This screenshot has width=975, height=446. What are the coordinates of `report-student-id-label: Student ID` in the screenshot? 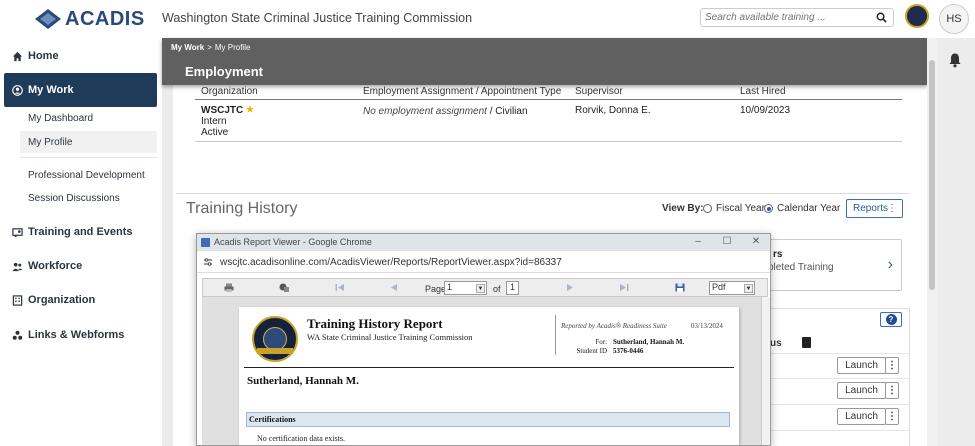 It's located at (591, 351).